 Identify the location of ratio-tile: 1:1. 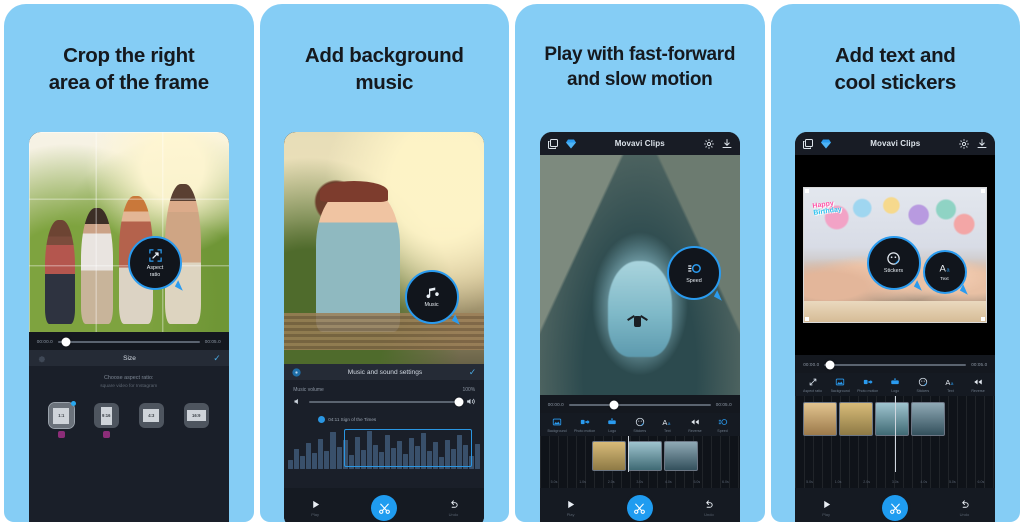
(61, 415).